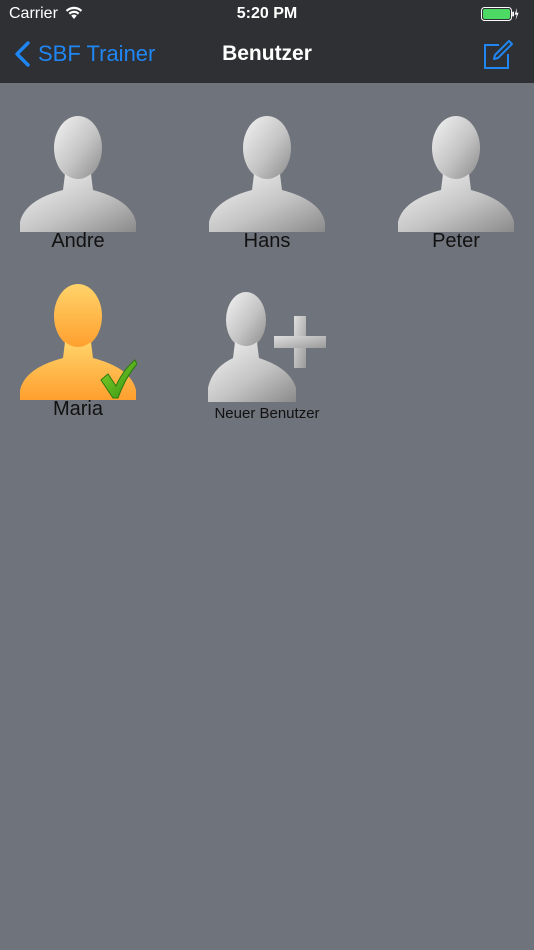  What do you see at coordinates (267, 413) in the screenshot?
I see `new-user-label: Neuer Benutzer` at bounding box center [267, 413].